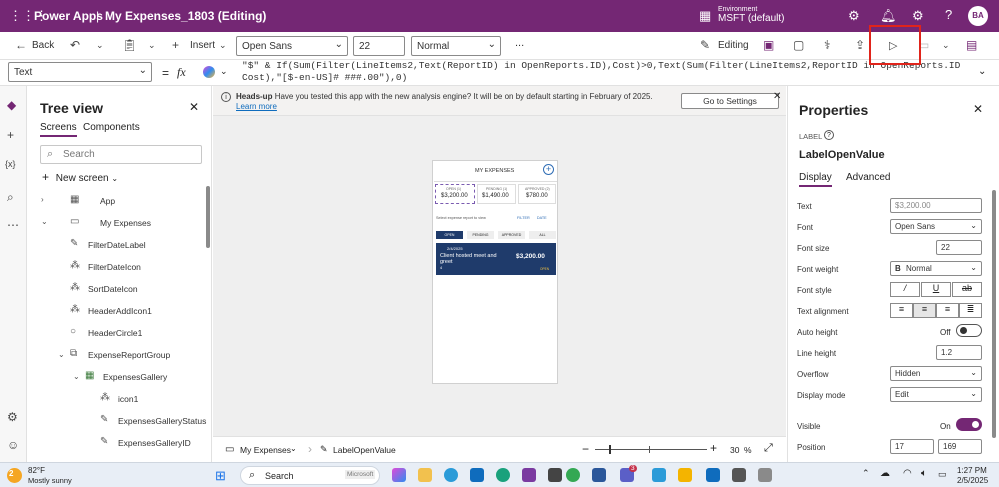 The width and height of the screenshot is (999, 487). Describe the element at coordinates (959, 247) in the screenshot. I see `prop-font-size-input: 22` at that location.